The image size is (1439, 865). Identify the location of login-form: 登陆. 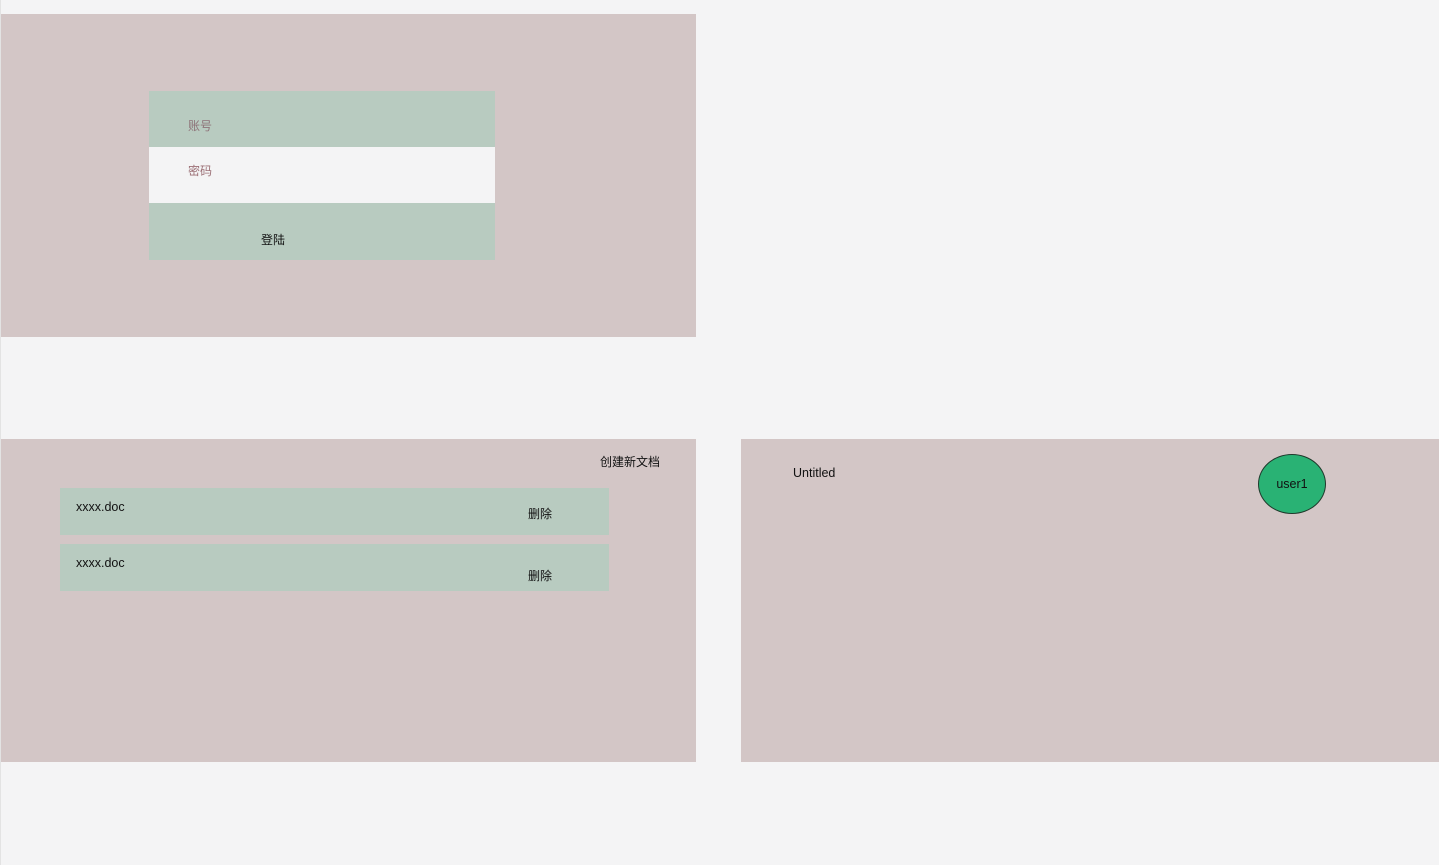
(322, 175).